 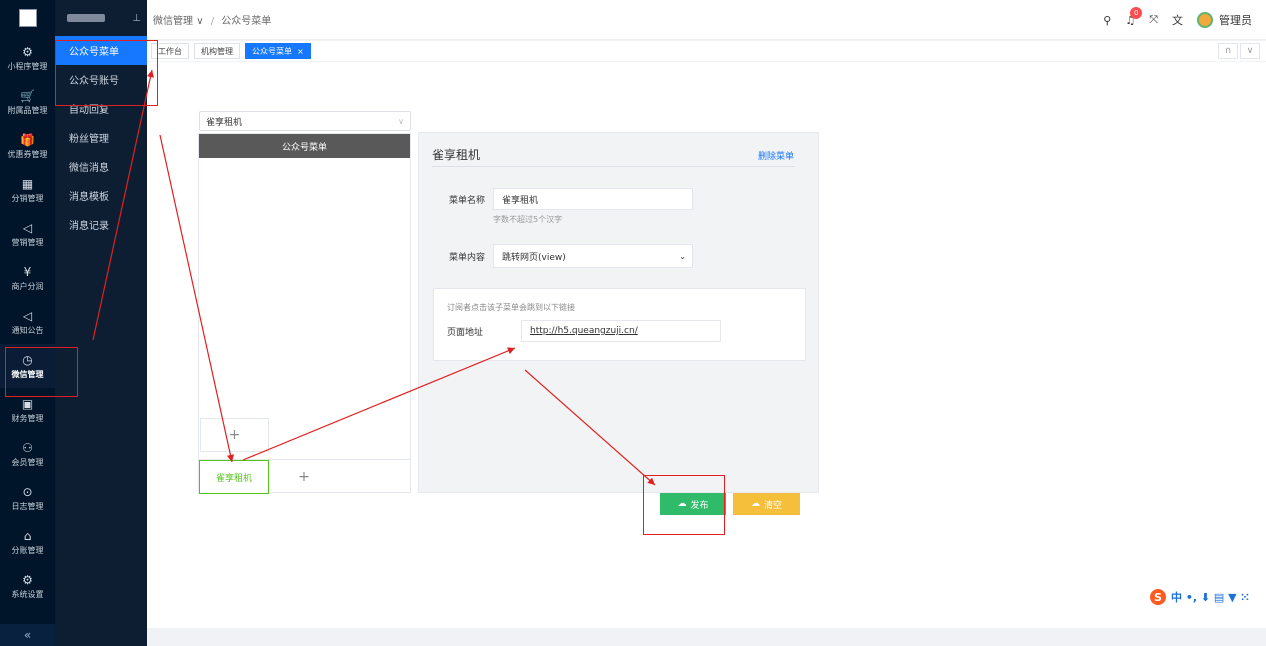 I want to click on rail-item-miniprogram: ⚙ 小程序管理, so click(x=27, y=58).